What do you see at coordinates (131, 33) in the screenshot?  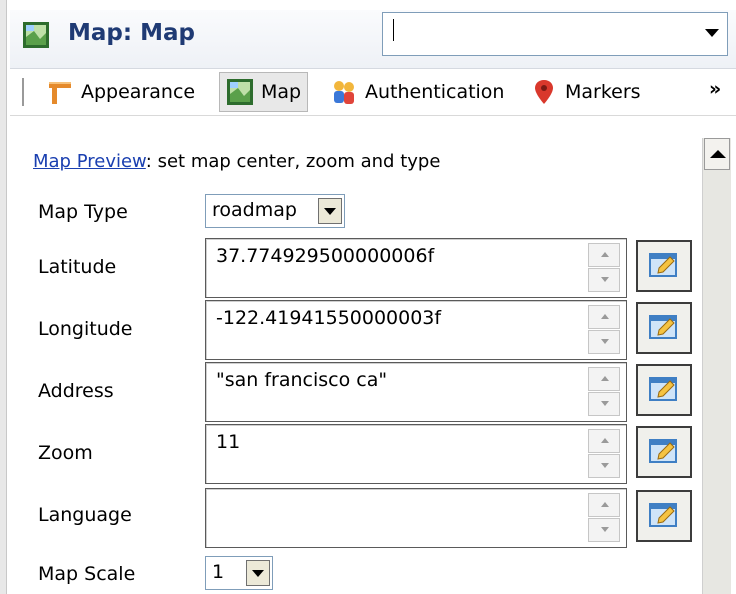 I see `page-title: Map` at bounding box center [131, 33].